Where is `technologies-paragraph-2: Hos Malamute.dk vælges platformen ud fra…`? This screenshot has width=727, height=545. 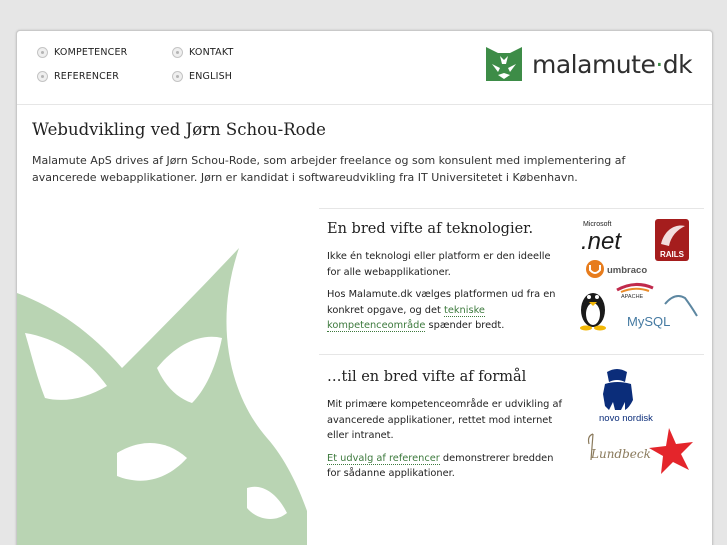 technologies-paragraph-2: Hos Malamute.dk vælges platformen ud fra… is located at coordinates (441, 310).